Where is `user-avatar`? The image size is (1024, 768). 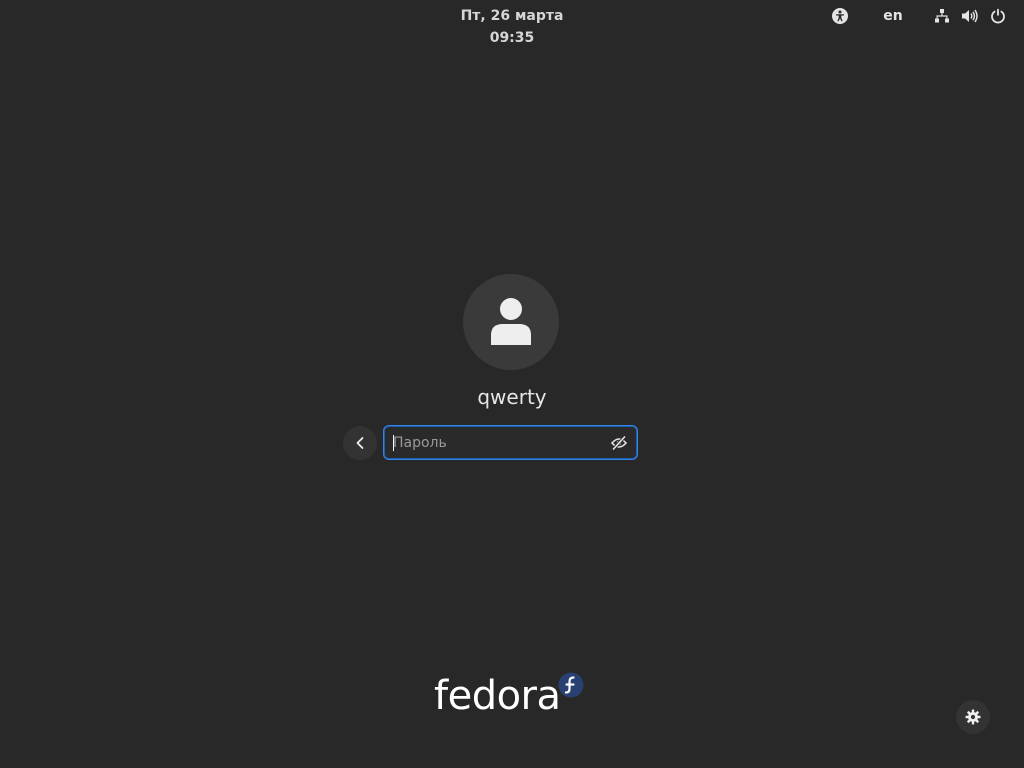 user-avatar is located at coordinates (511, 322).